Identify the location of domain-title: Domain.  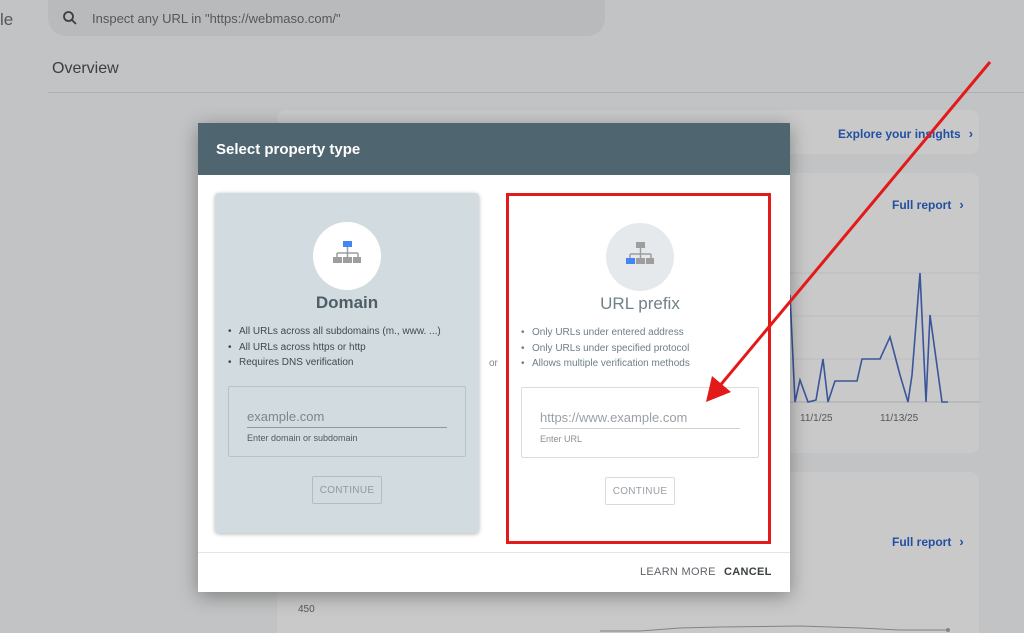
(347, 302).